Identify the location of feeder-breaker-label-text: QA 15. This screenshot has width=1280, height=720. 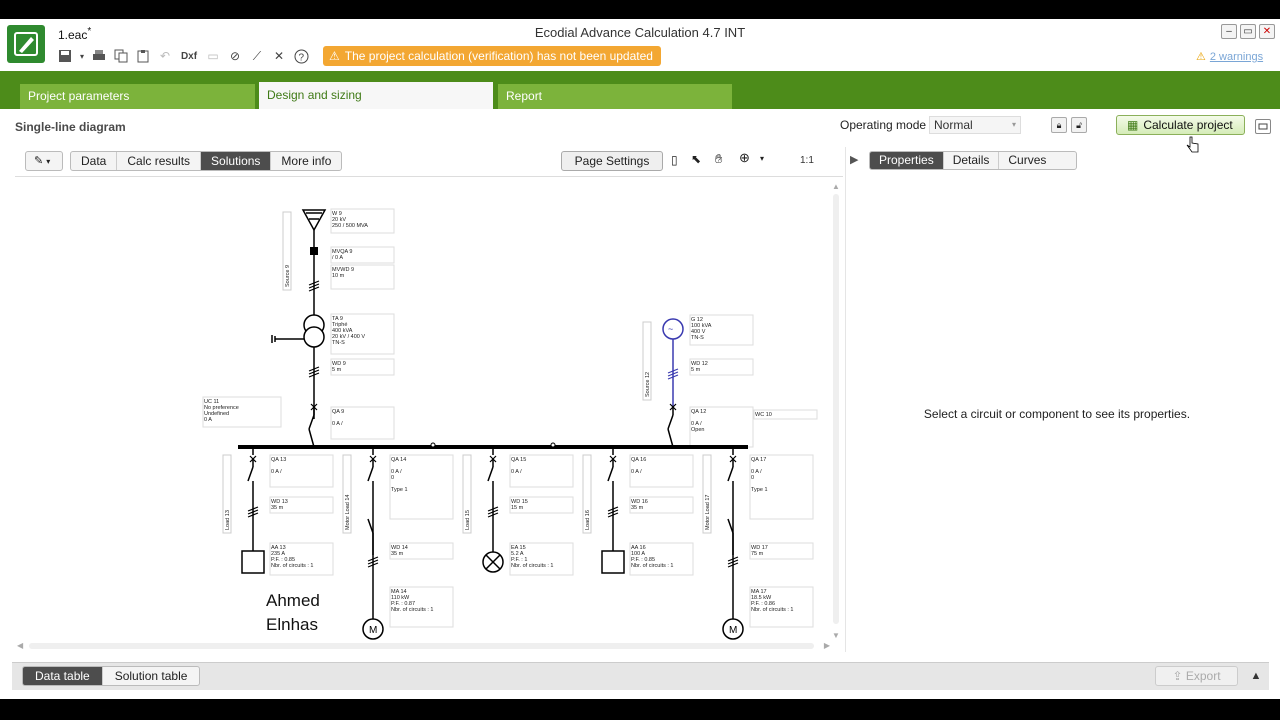
(518, 460).